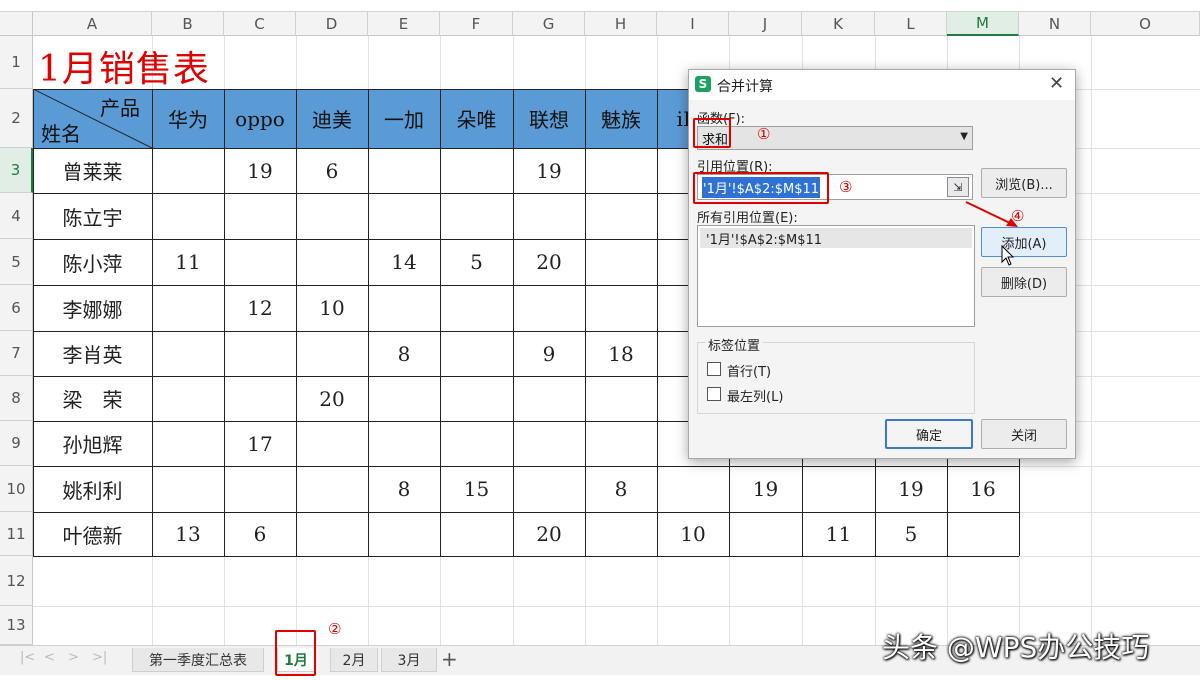 The image size is (1200, 680). What do you see at coordinates (92, 24) in the screenshot?
I see `column-header-a: A` at bounding box center [92, 24].